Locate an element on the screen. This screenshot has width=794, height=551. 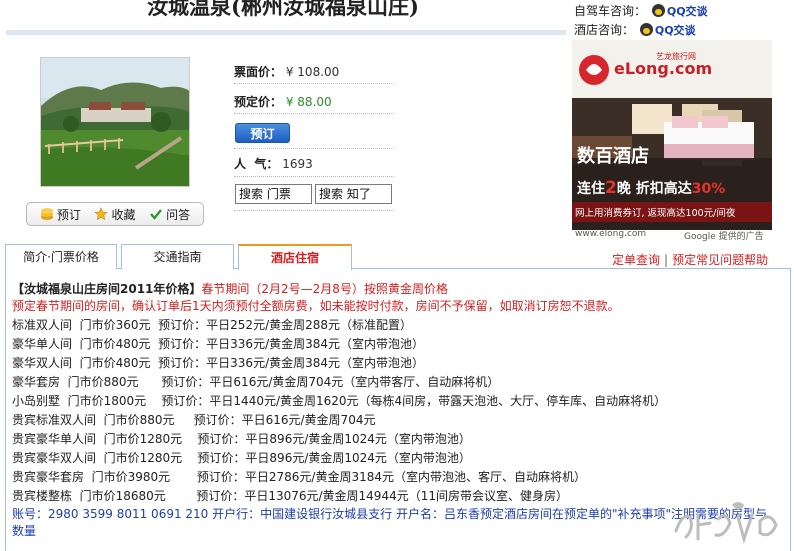
room-price-row: 标准双人间 门市价360元 预订价：平日252元/黄金周288元（标准配置） is located at coordinates (212, 325).